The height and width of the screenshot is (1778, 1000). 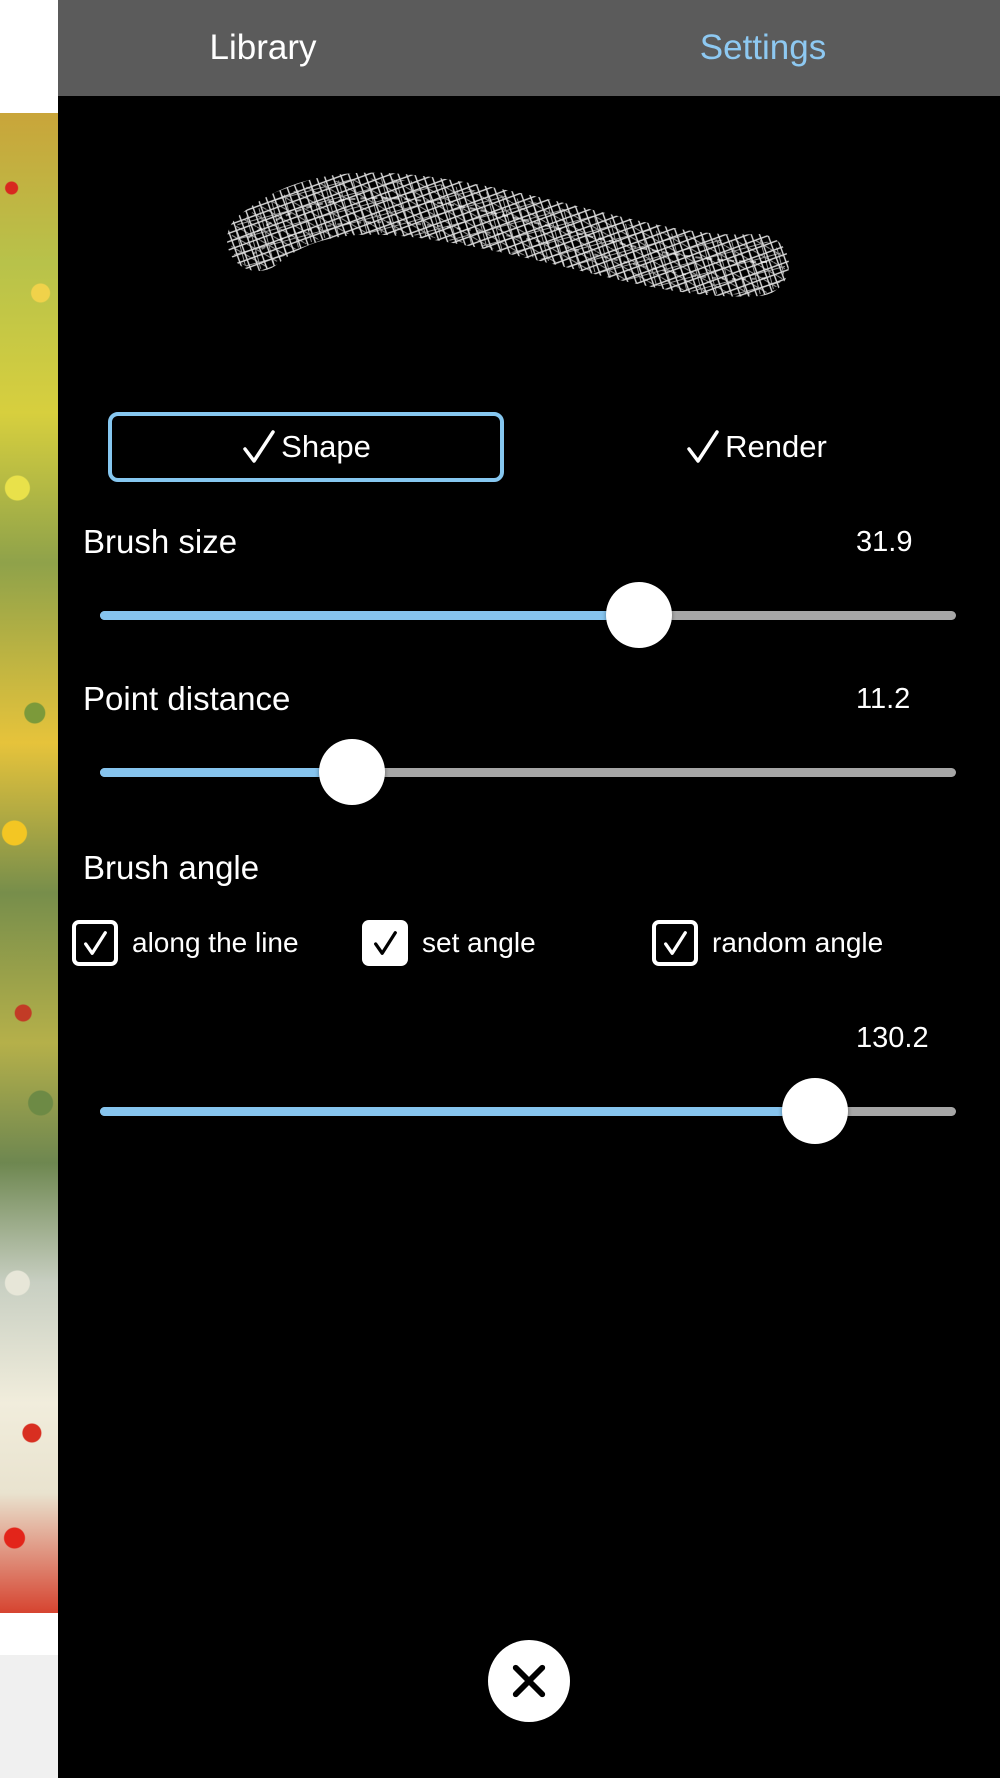 I want to click on point-distance-slider, so click(x=528, y=772).